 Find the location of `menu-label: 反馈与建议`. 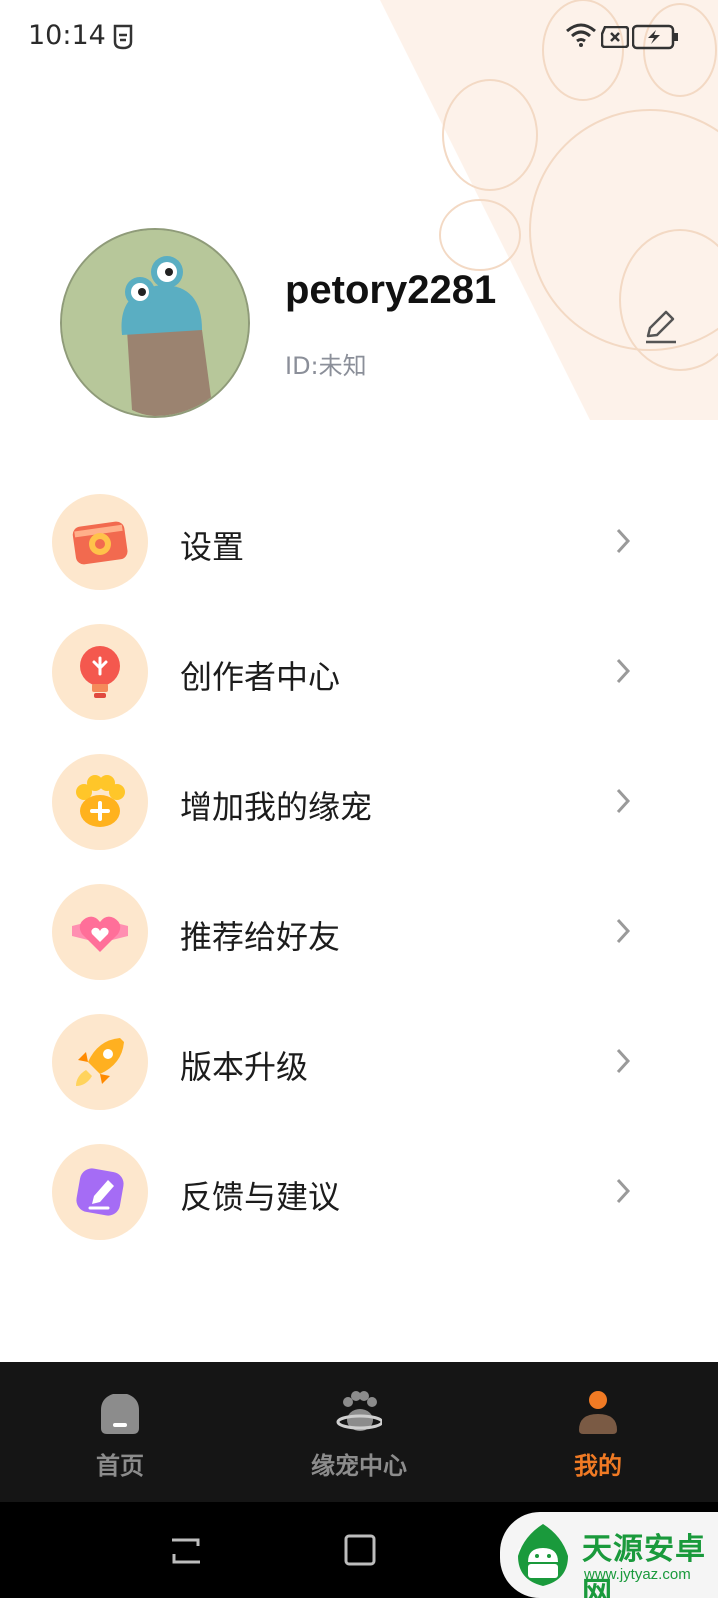

menu-label: 反馈与建议 is located at coordinates (260, 1197).